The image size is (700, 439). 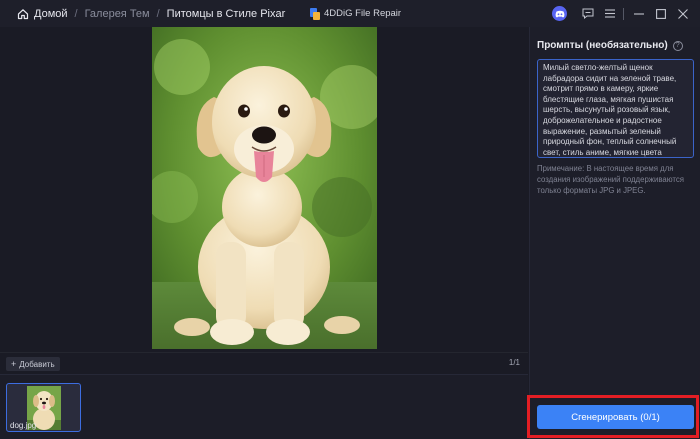 What do you see at coordinates (51, 13) in the screenshot?
I see `breadcrumb-home-label: Домой` at bounding box center [51, 13].